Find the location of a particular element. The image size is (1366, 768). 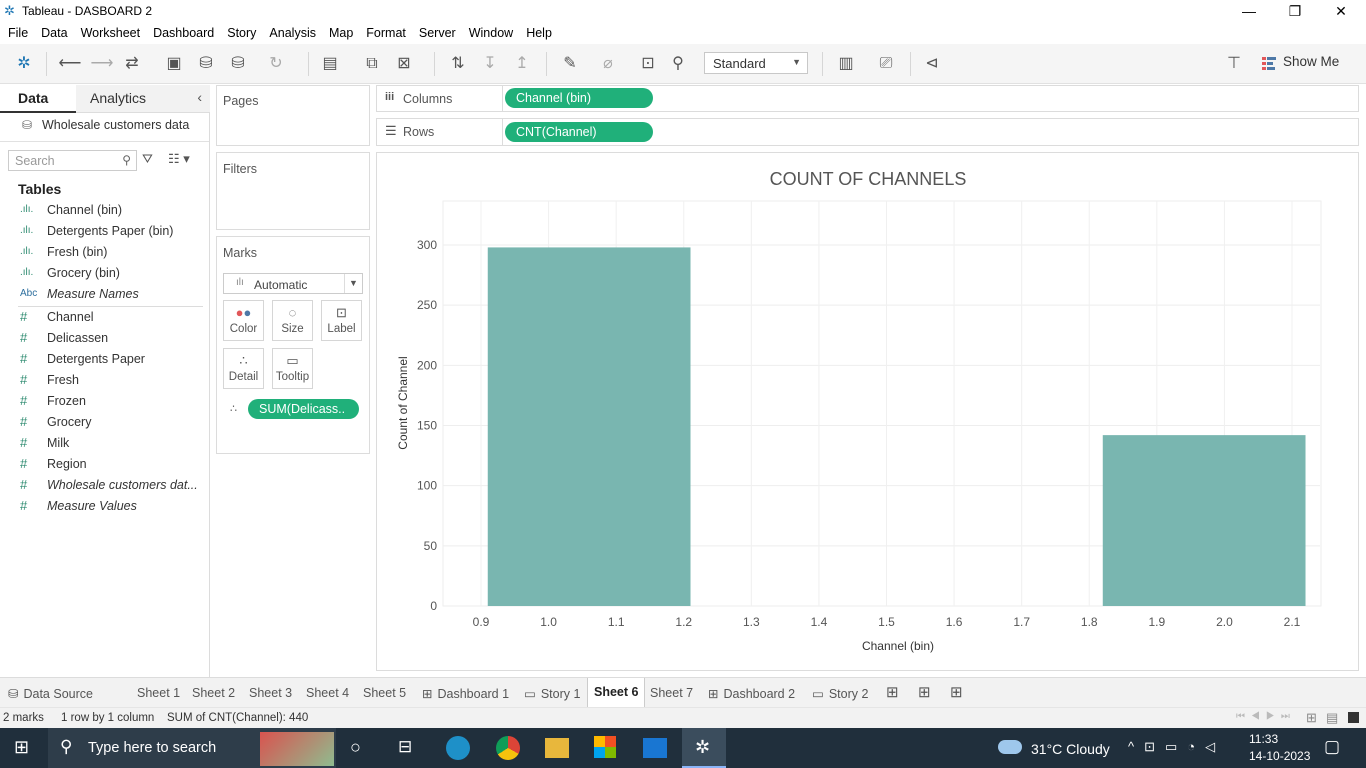

mark-pill: SUM(Delicass.. is located at coordinates (303, 409).